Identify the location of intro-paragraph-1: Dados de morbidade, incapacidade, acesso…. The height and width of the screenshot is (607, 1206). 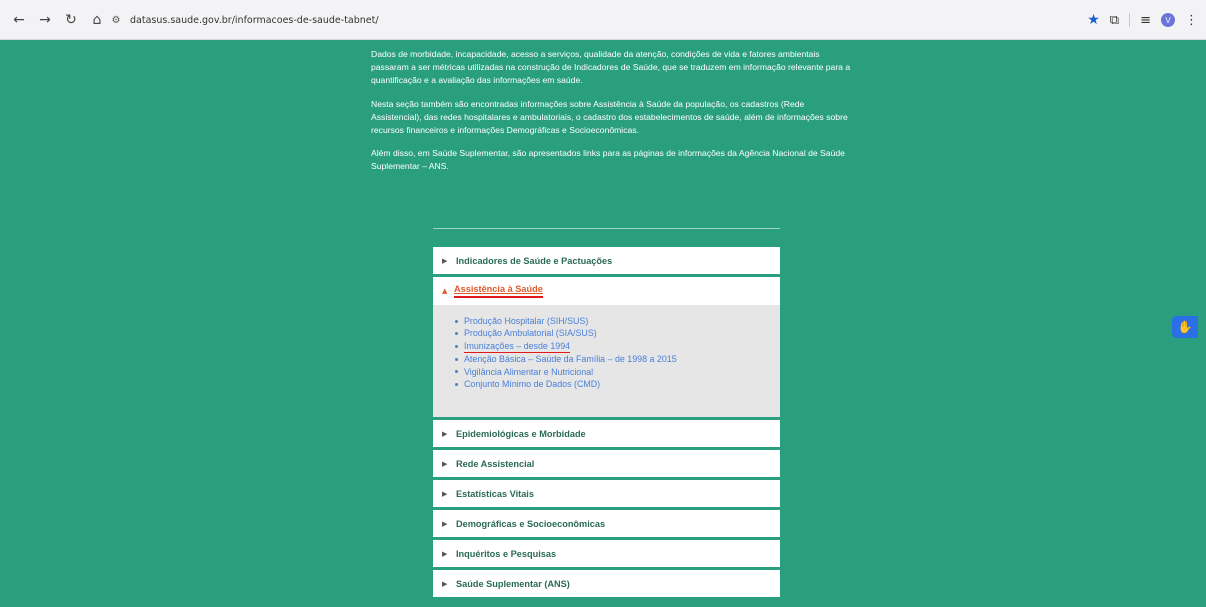
(611, 67).